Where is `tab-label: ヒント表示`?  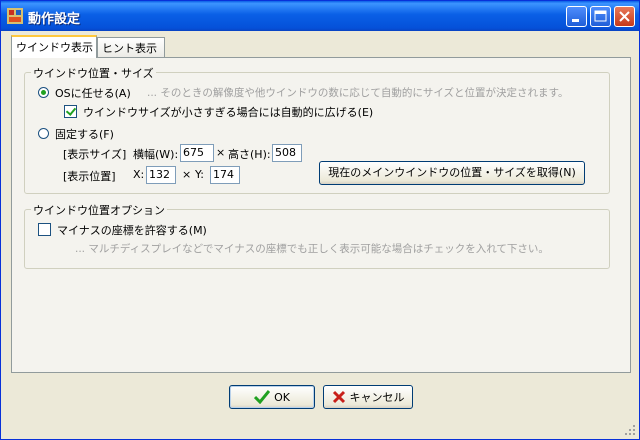 tab-label: ヒント表示 is located at coordinates (129, 48).